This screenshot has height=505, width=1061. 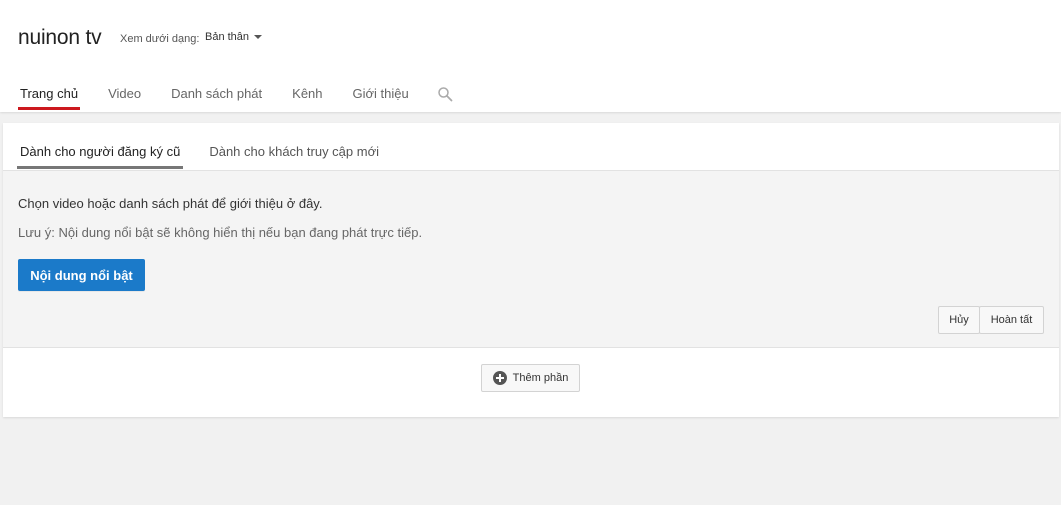 What do you see at coordinates (445, 94) in the screenshot?
I see `search-icon` at bounding box center [445, 94].